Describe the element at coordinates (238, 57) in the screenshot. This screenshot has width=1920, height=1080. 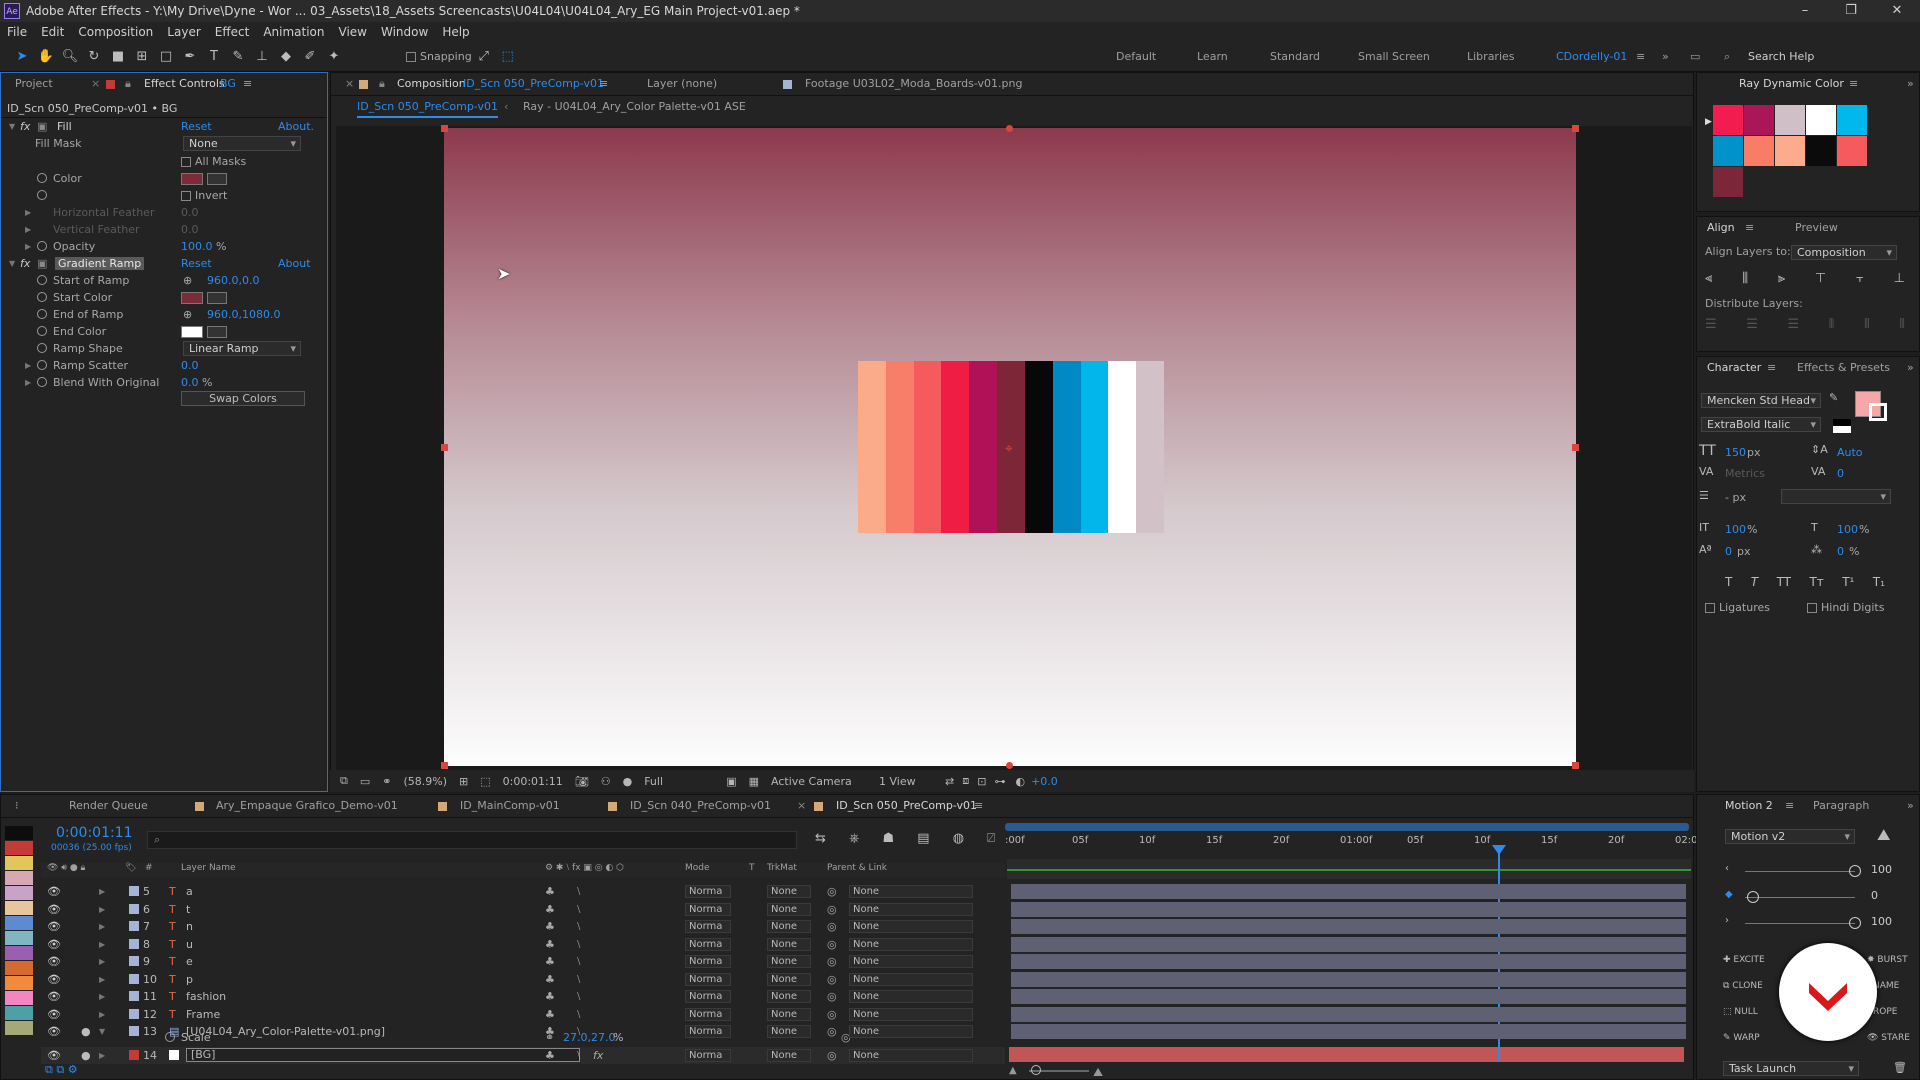
I see `brush-tool-icon: ✎` at that location.